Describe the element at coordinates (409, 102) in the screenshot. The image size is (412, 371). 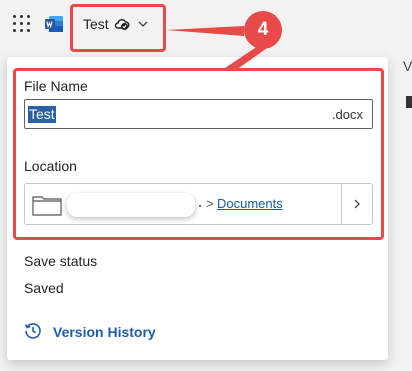
I see `cut-off-element` at that location.